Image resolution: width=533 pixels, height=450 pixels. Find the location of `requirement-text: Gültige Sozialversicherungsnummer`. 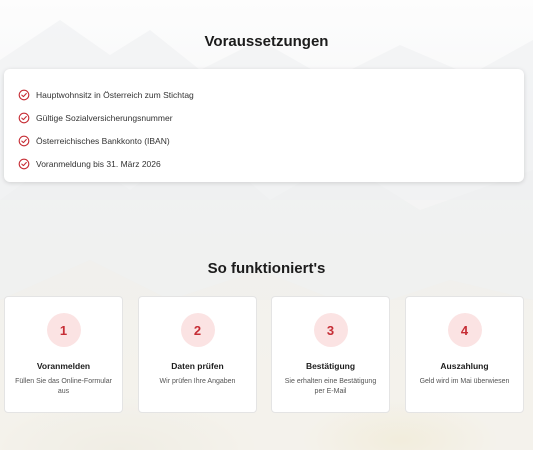

requirement-text: Gültige Sozialversicherungsnummer is located at coordinates (104, 117).